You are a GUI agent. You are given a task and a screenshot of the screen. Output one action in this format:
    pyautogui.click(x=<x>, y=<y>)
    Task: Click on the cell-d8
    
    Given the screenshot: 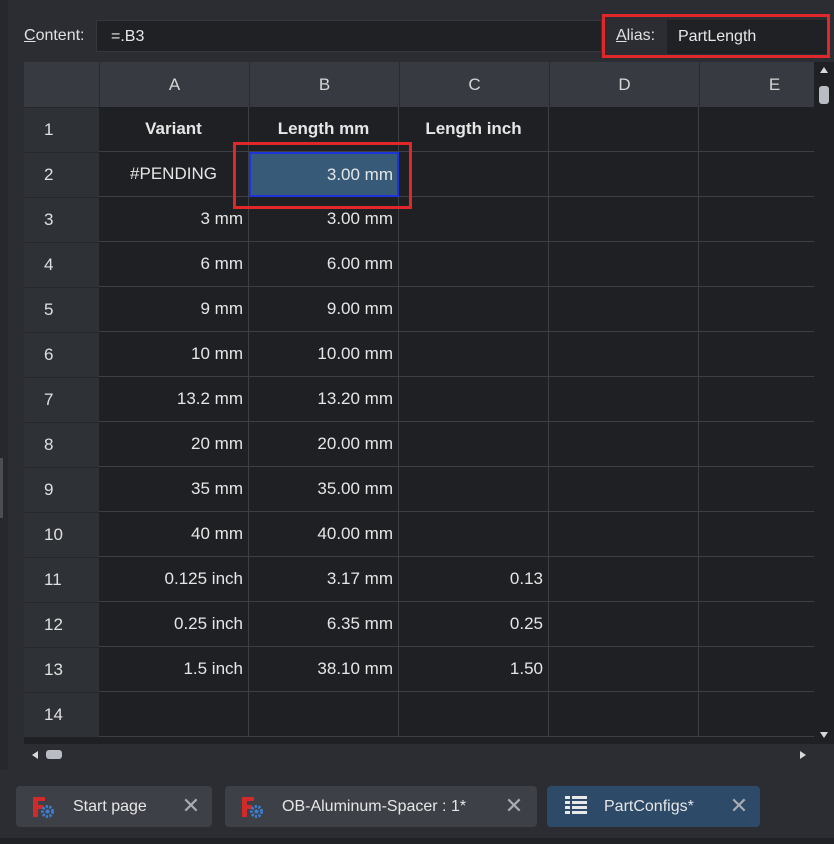 What is the action you would take?
    pyautogui.click(x=624, y=444)
    